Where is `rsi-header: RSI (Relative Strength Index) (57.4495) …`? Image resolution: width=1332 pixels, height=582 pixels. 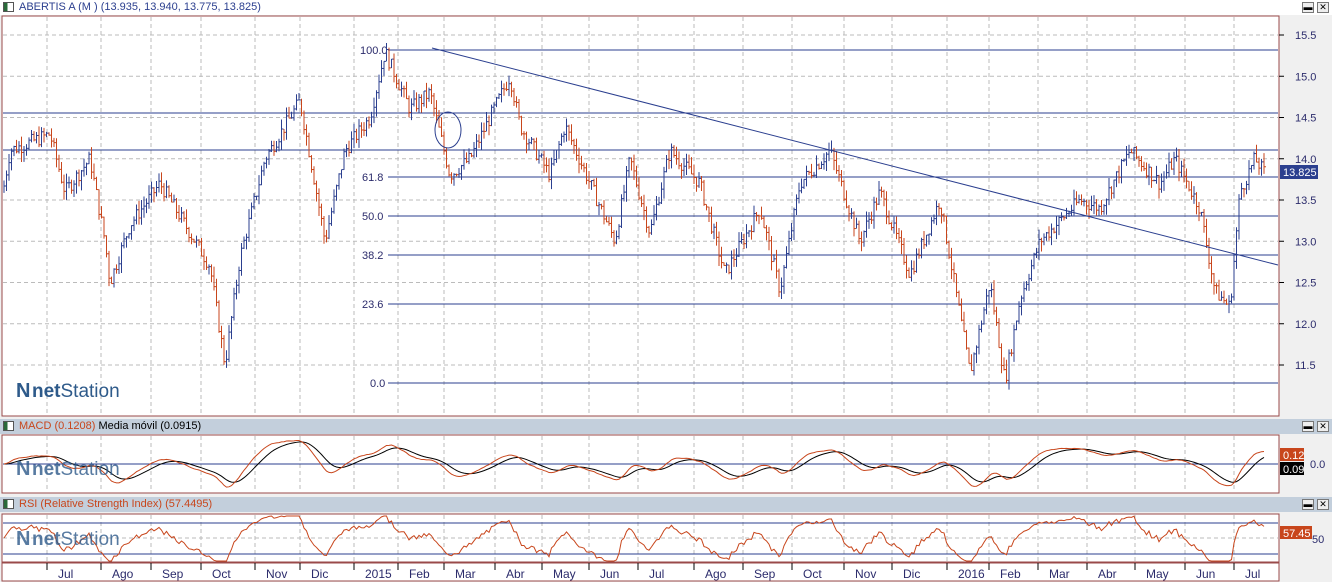
rsi-header: RSI (Relative Strength Index) (57.4495) … is located at coordinates (666, 504).